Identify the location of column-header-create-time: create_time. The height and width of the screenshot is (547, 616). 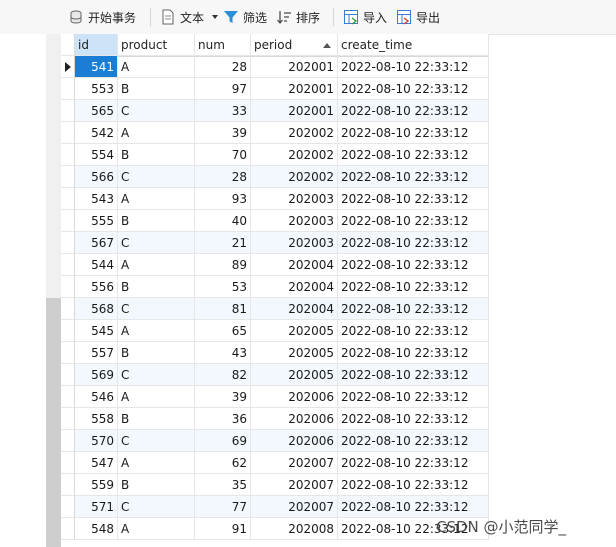
(413, 45).